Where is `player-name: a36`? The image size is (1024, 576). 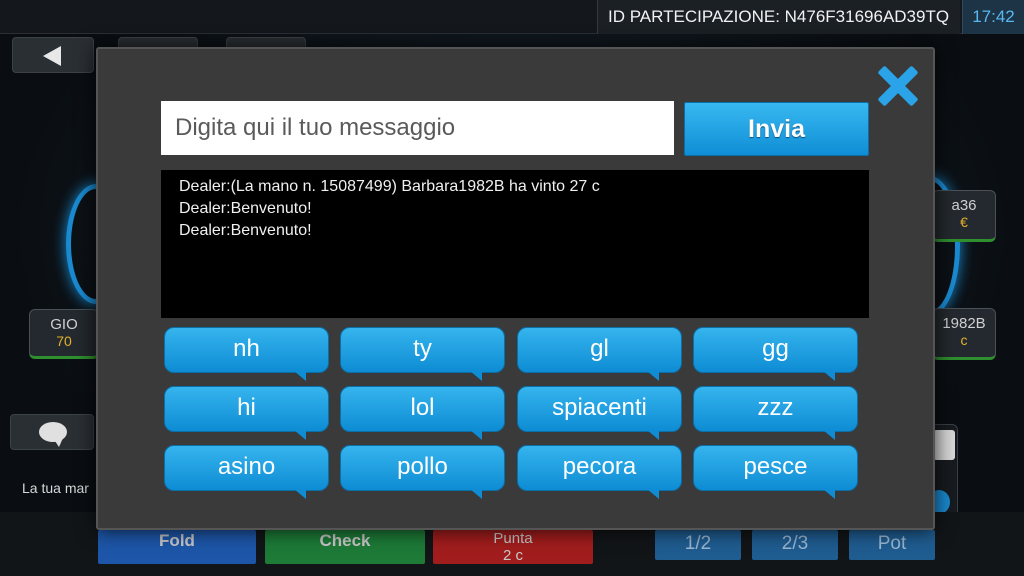
player-name: a36 is located at coordinates (964, 205).